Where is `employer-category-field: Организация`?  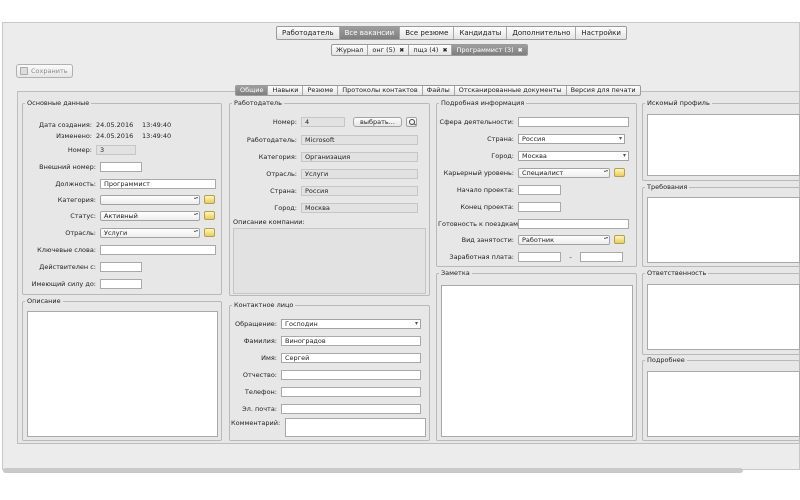 employer-category-field: Организация is located at coordinates (359, 156).